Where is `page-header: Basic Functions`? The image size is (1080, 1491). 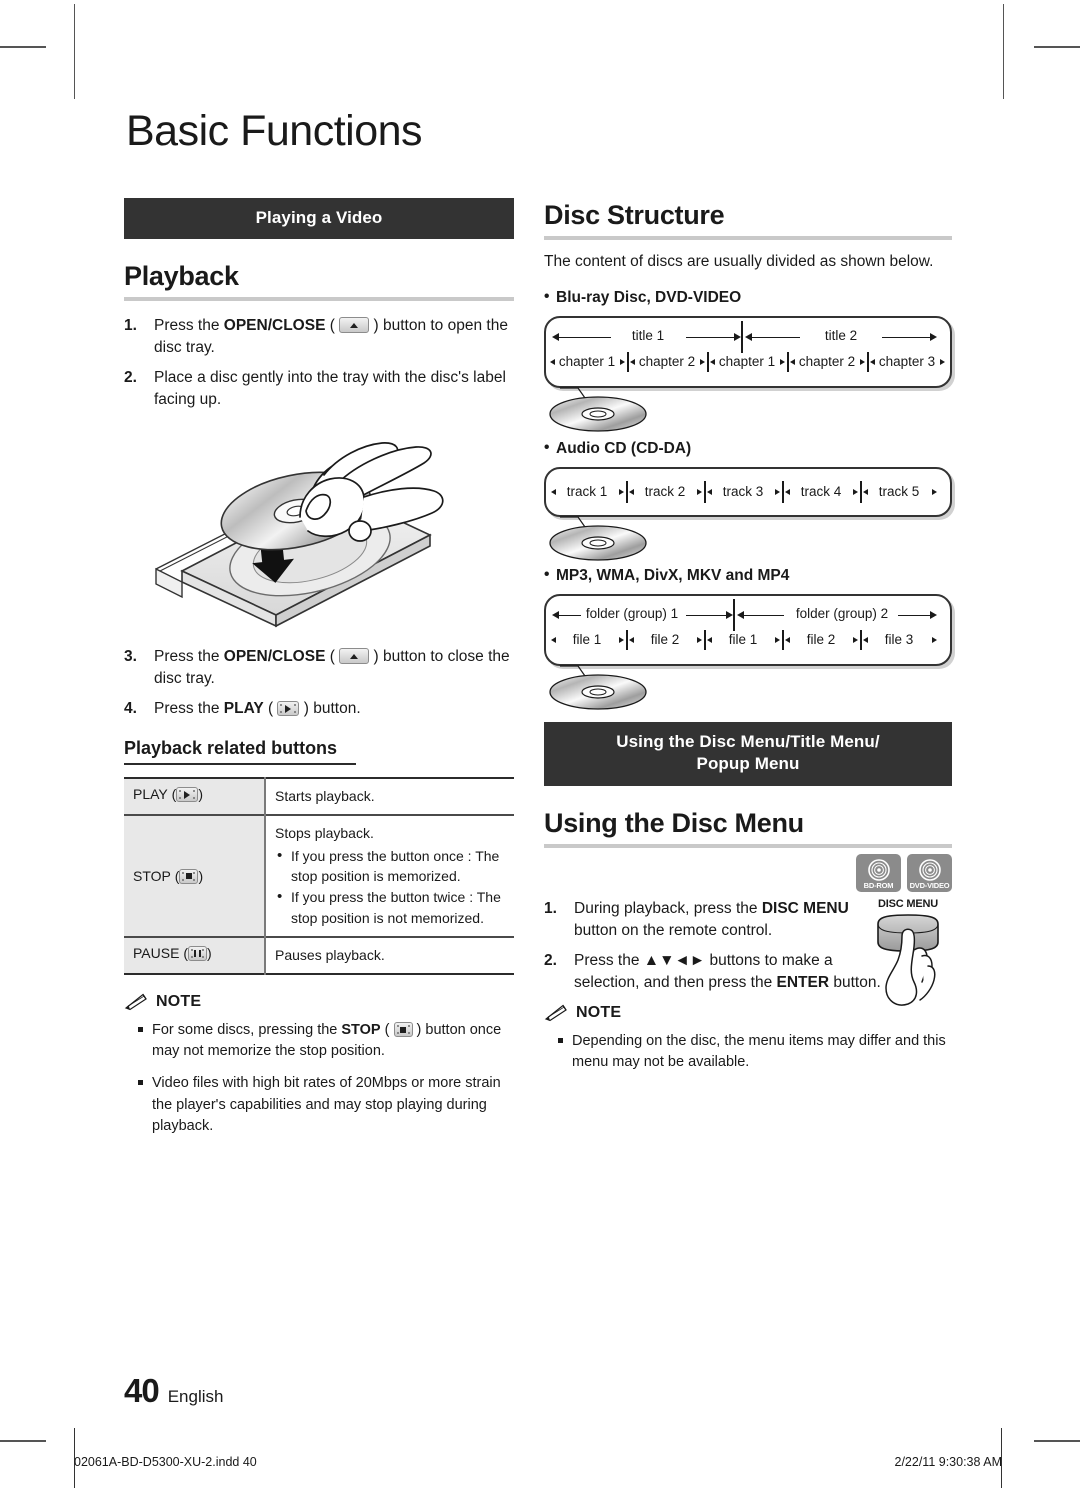
page-header: Basic Functions is located at coordinates (538, 131).